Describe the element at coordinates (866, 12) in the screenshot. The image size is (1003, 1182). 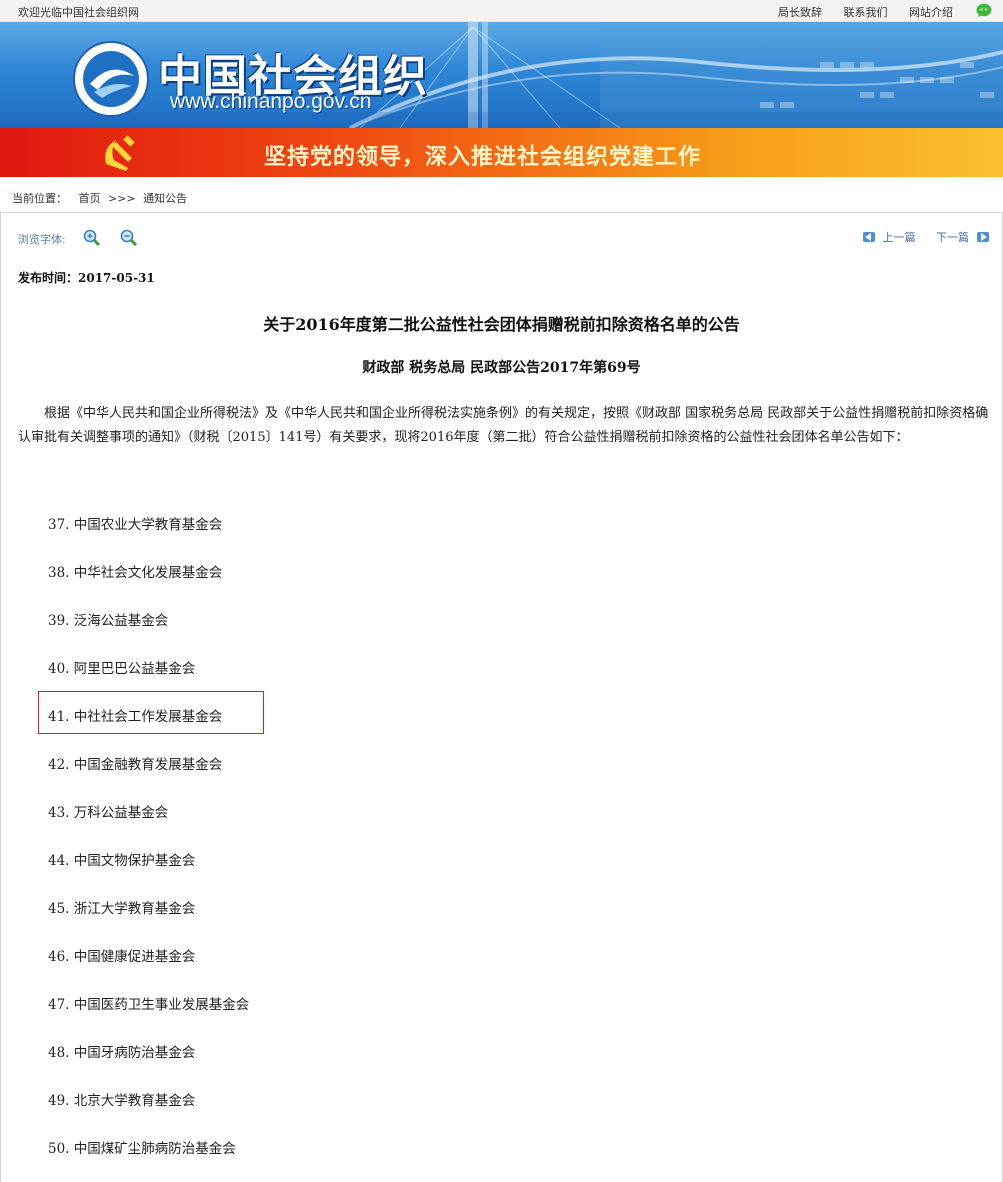
I see `contact-us-link: 联系我们` at that location.